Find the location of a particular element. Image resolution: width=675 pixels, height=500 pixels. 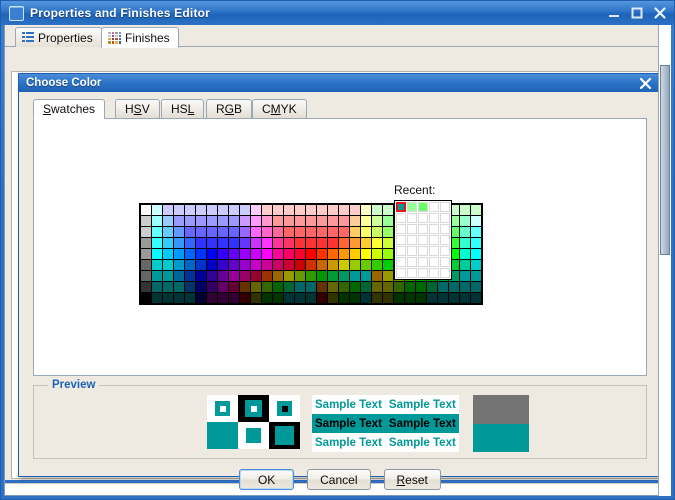

tab-finishes: Finishes is located at coordinates (140, 37).